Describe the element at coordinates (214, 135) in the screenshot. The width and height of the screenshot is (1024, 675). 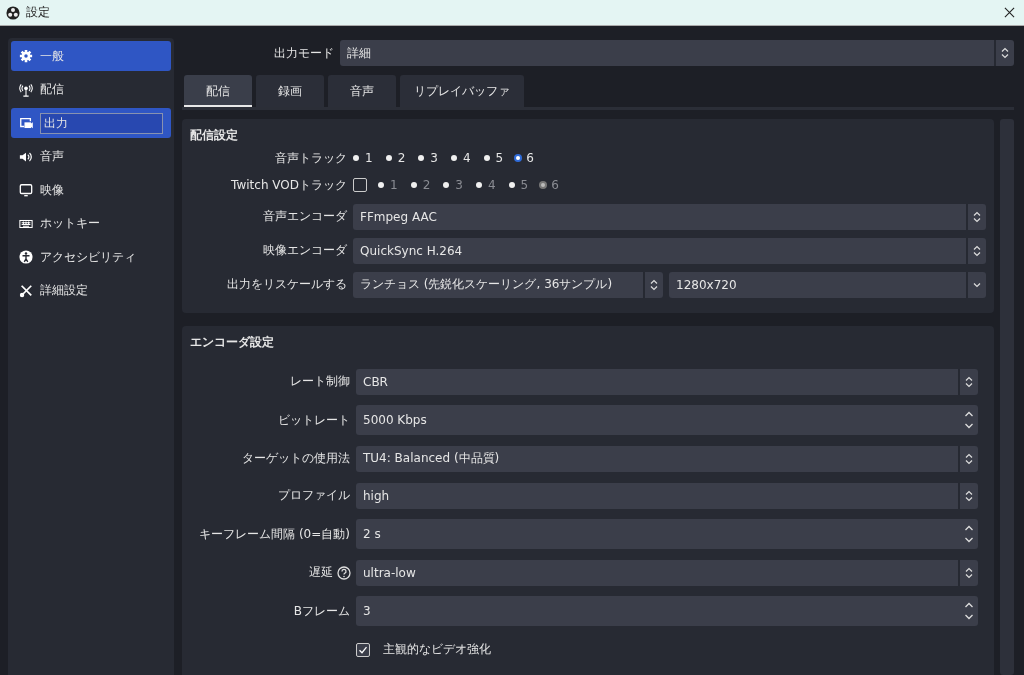
I see `group-title: 配信設定` at that location.